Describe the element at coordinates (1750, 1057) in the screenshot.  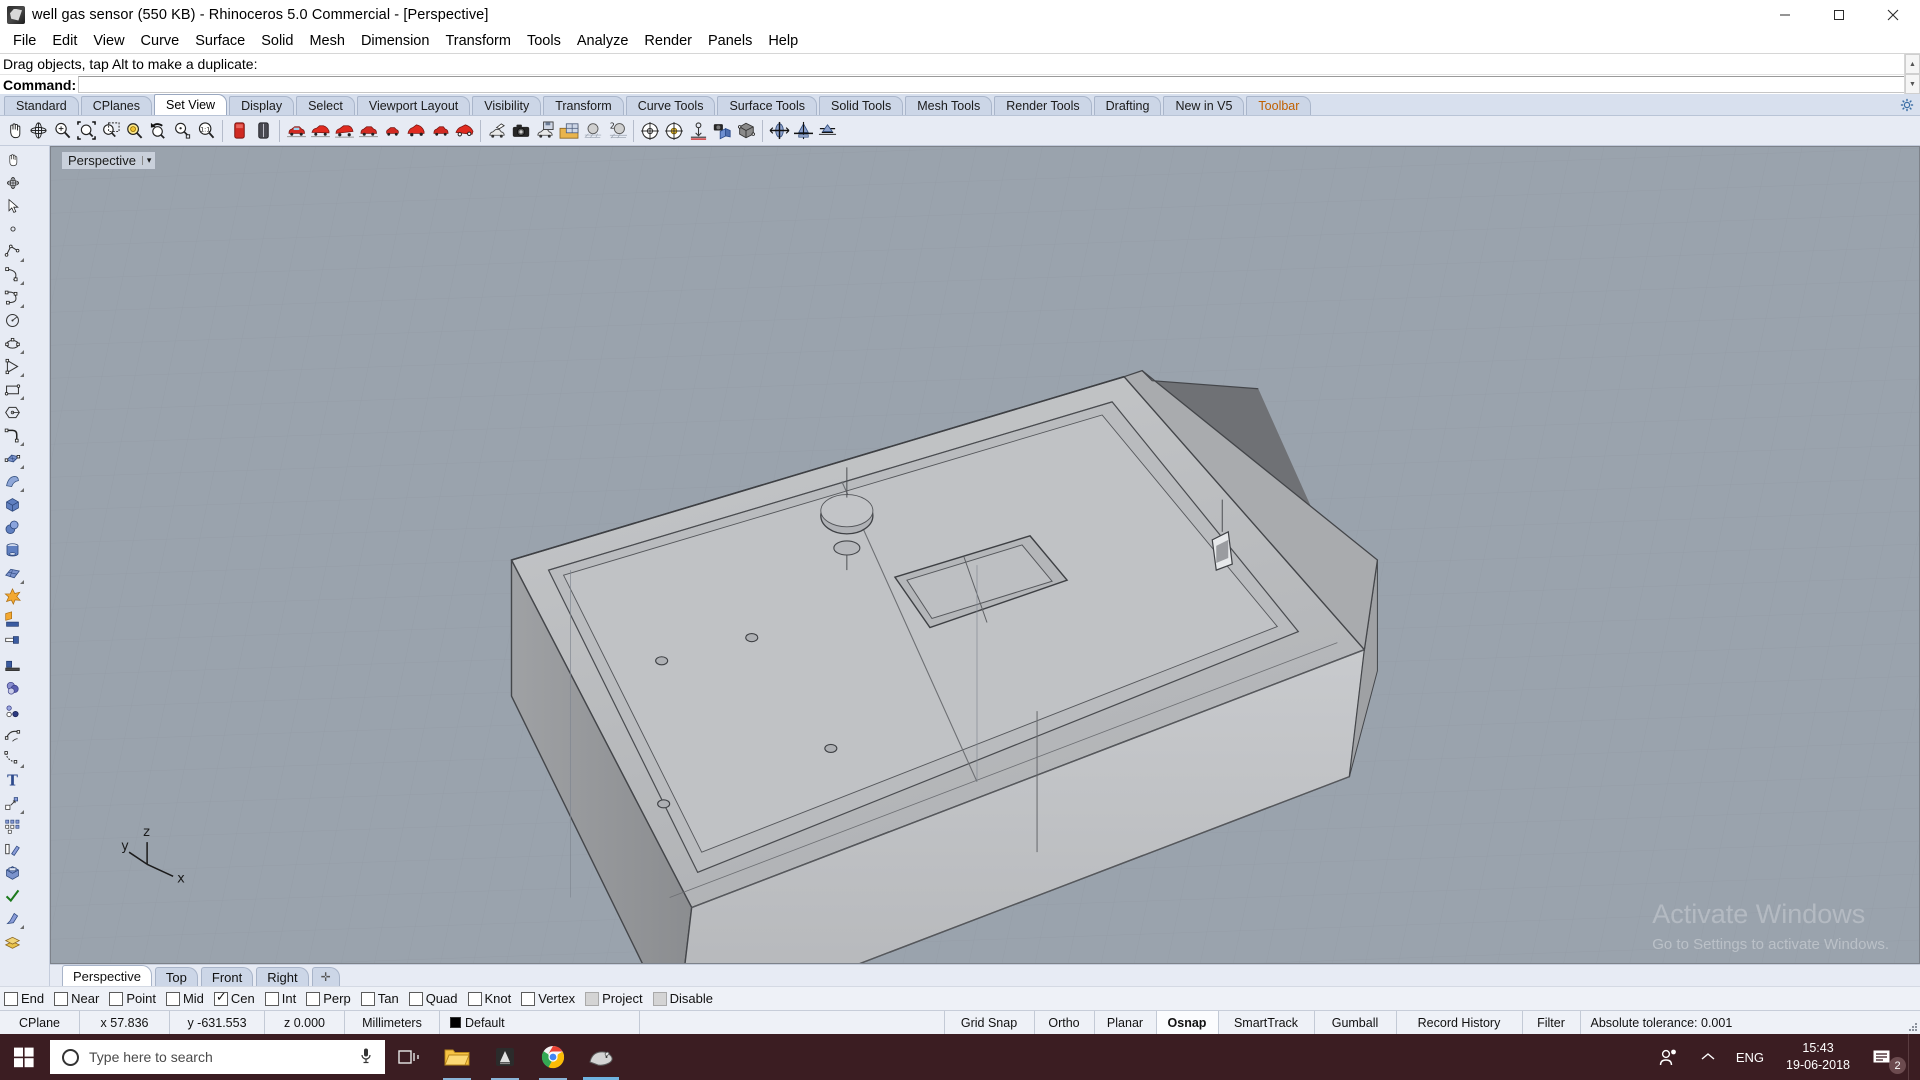
I see `language-indicator: ENG` at that location.